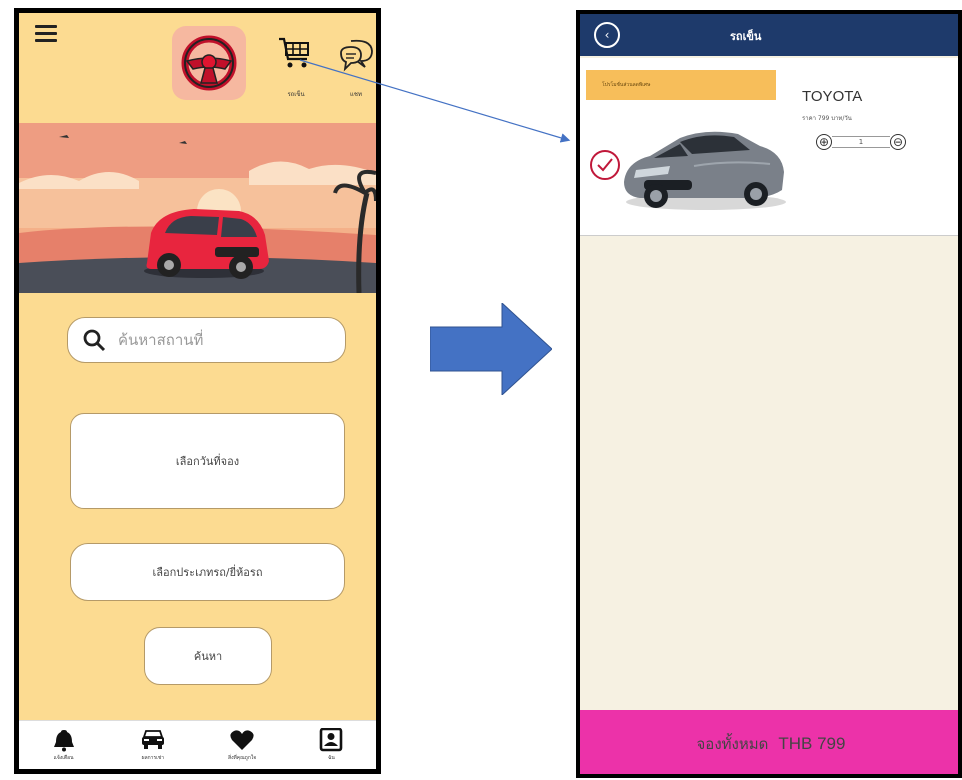 This screenshot has width=962, height=780. Describe the element at coordinates (746, 36) in the screenshot. I see `page-title: รถเข็น` at that location.